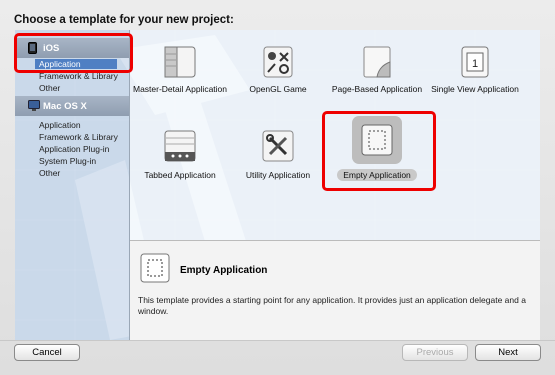 The image size is (555, 375). What do you see at coordinates (475, 89) in the screenshot?
I see `template-label: Single View Application` at bounding box center [475, 89].